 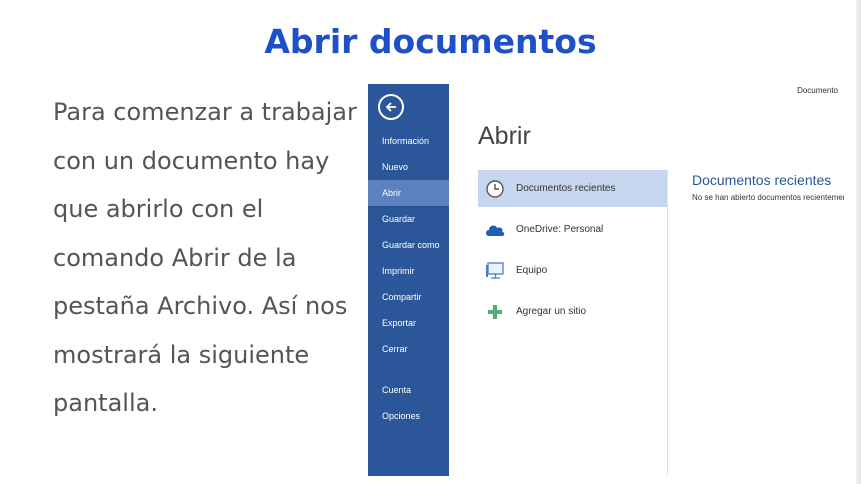 I want to click on nav-item-cuenta: Cuenta, so click(x=408, y=390).